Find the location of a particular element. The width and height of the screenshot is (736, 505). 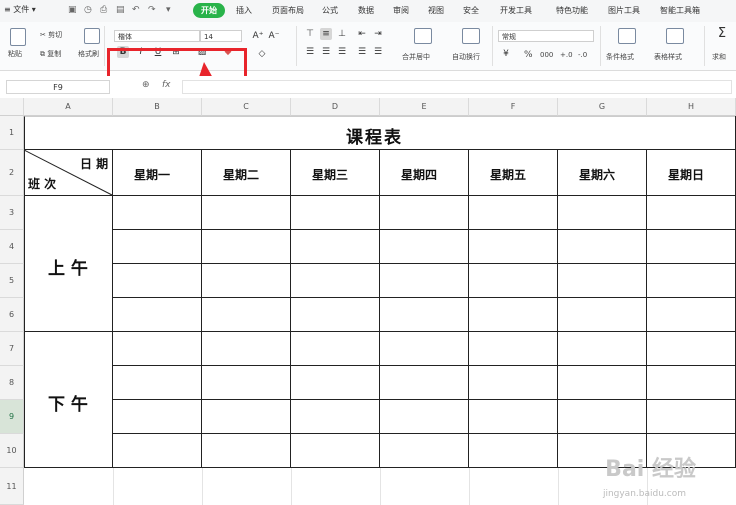

formula-bar: F9 ⊕ fx is located at coordinates (368, 87).